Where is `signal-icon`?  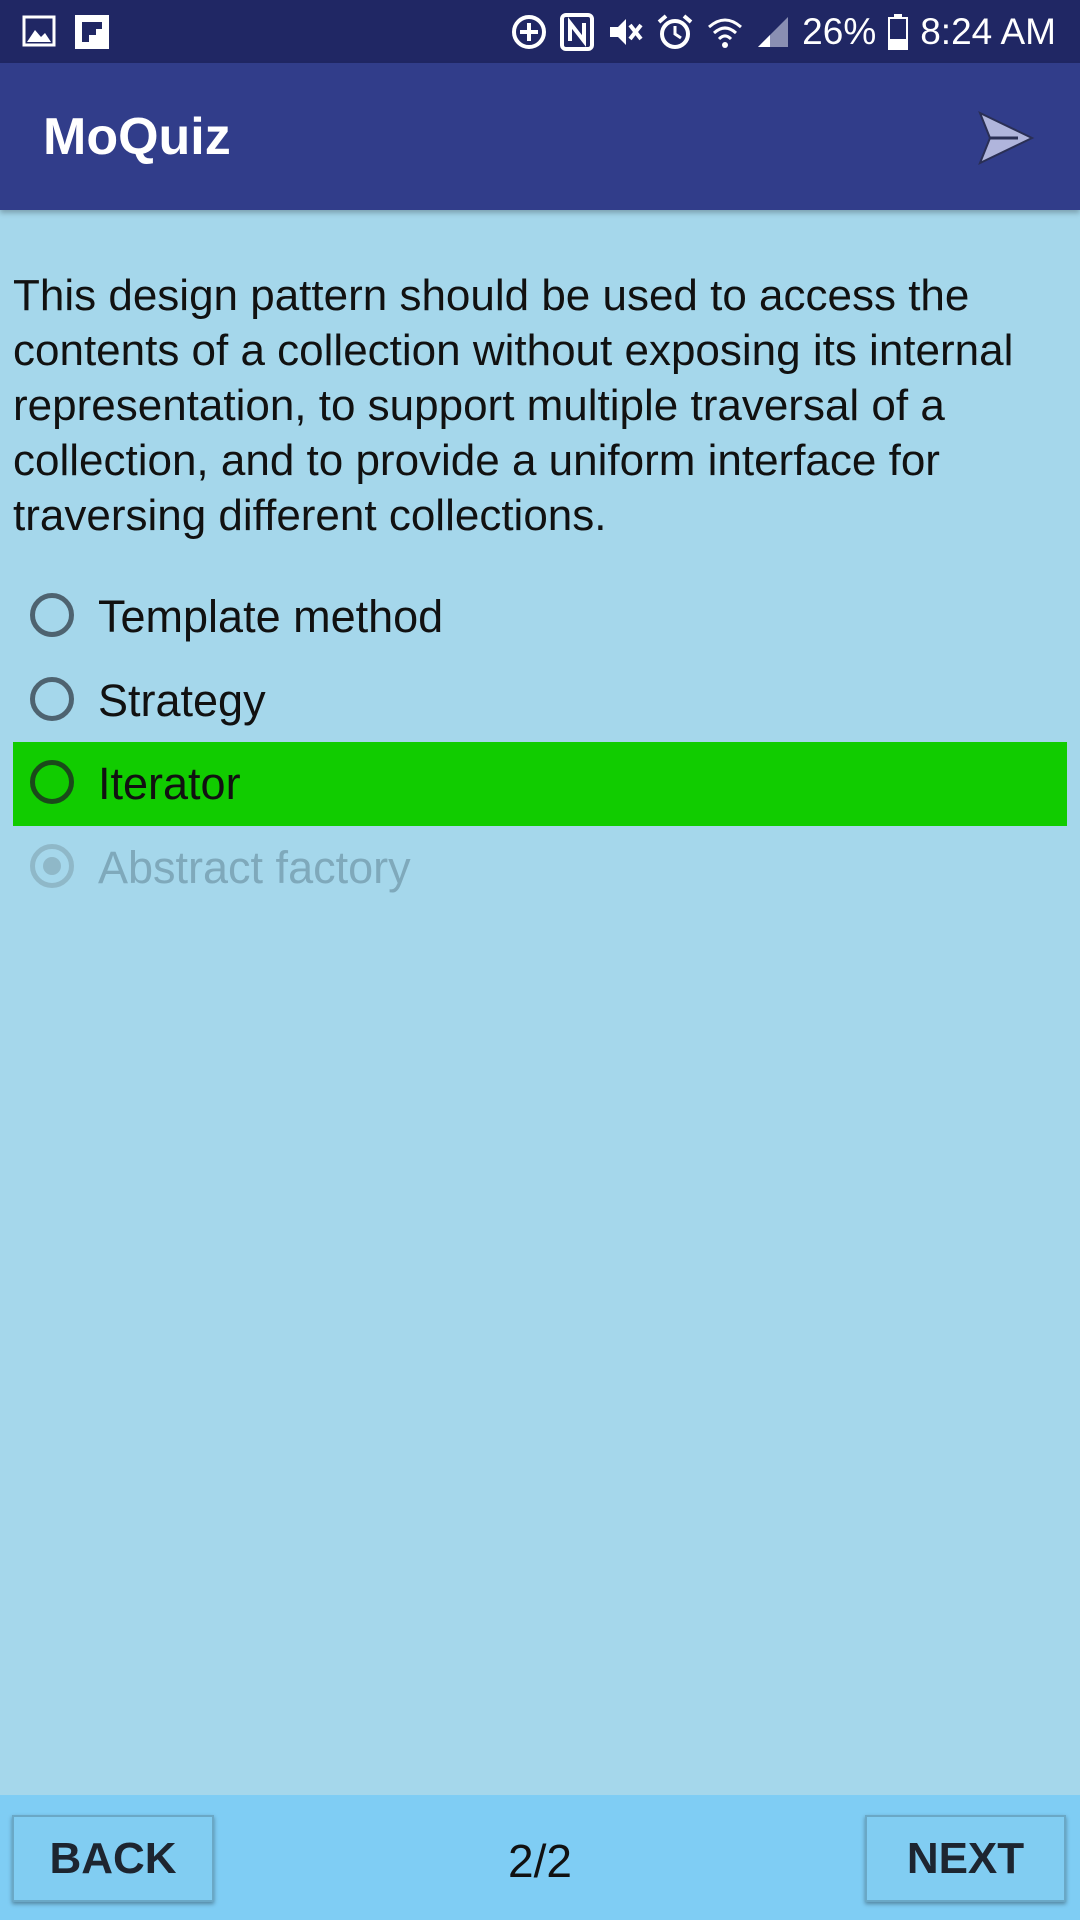 signal-icon is located at coordinates (773, 32).